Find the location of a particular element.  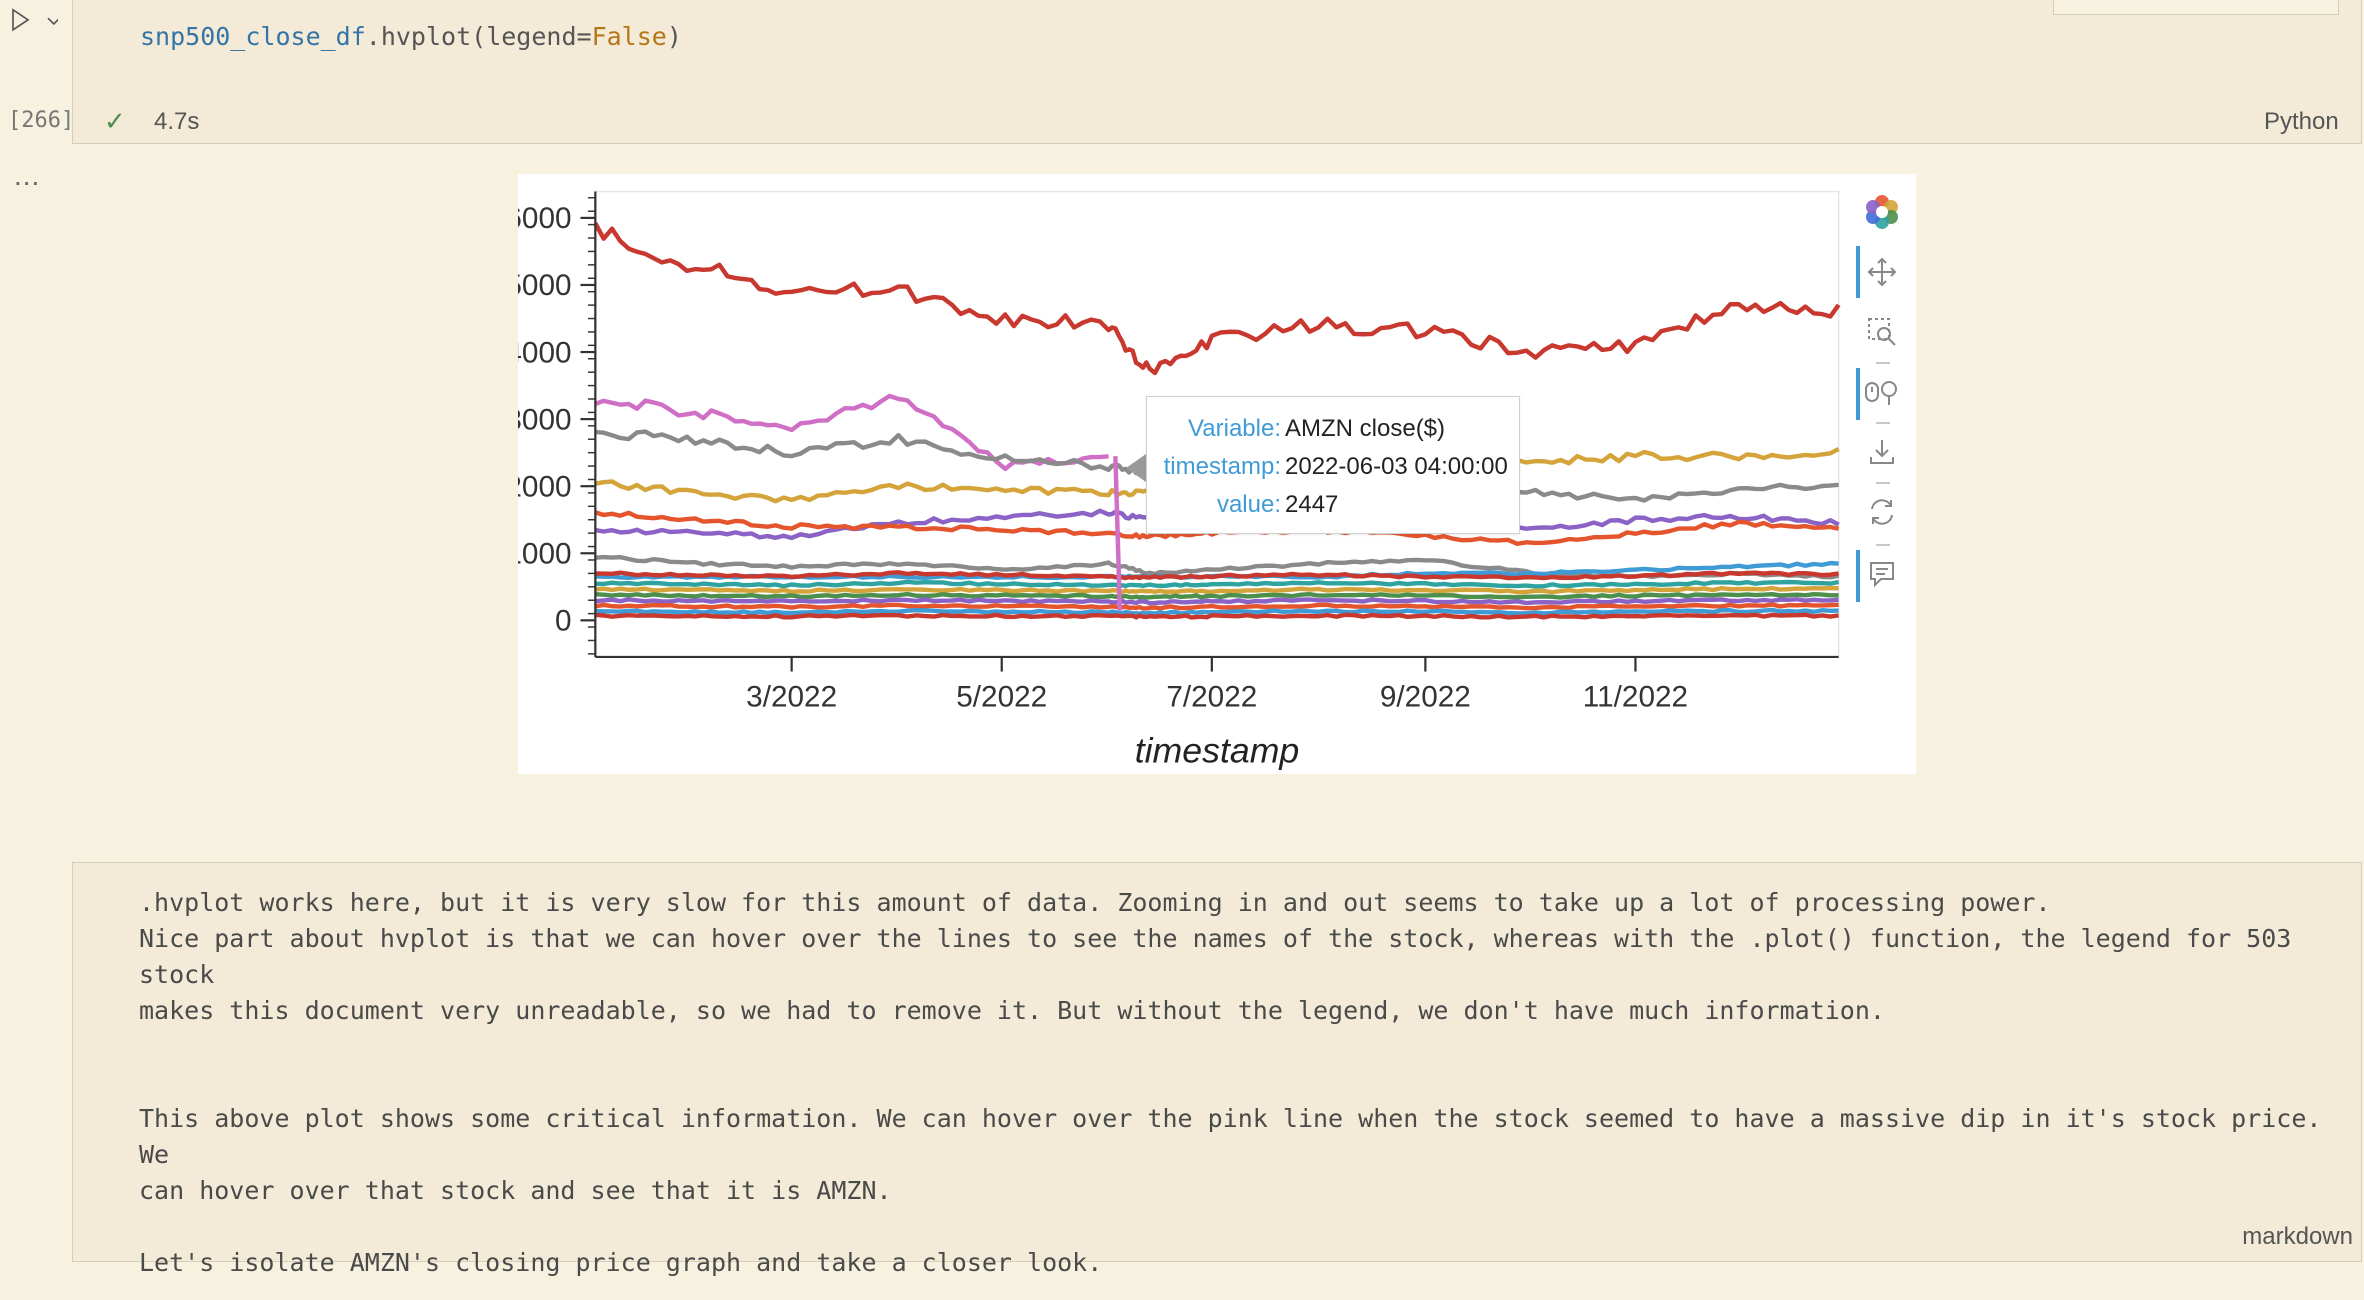

y-tick-label: 4000 is located at coordinates (545, 353).